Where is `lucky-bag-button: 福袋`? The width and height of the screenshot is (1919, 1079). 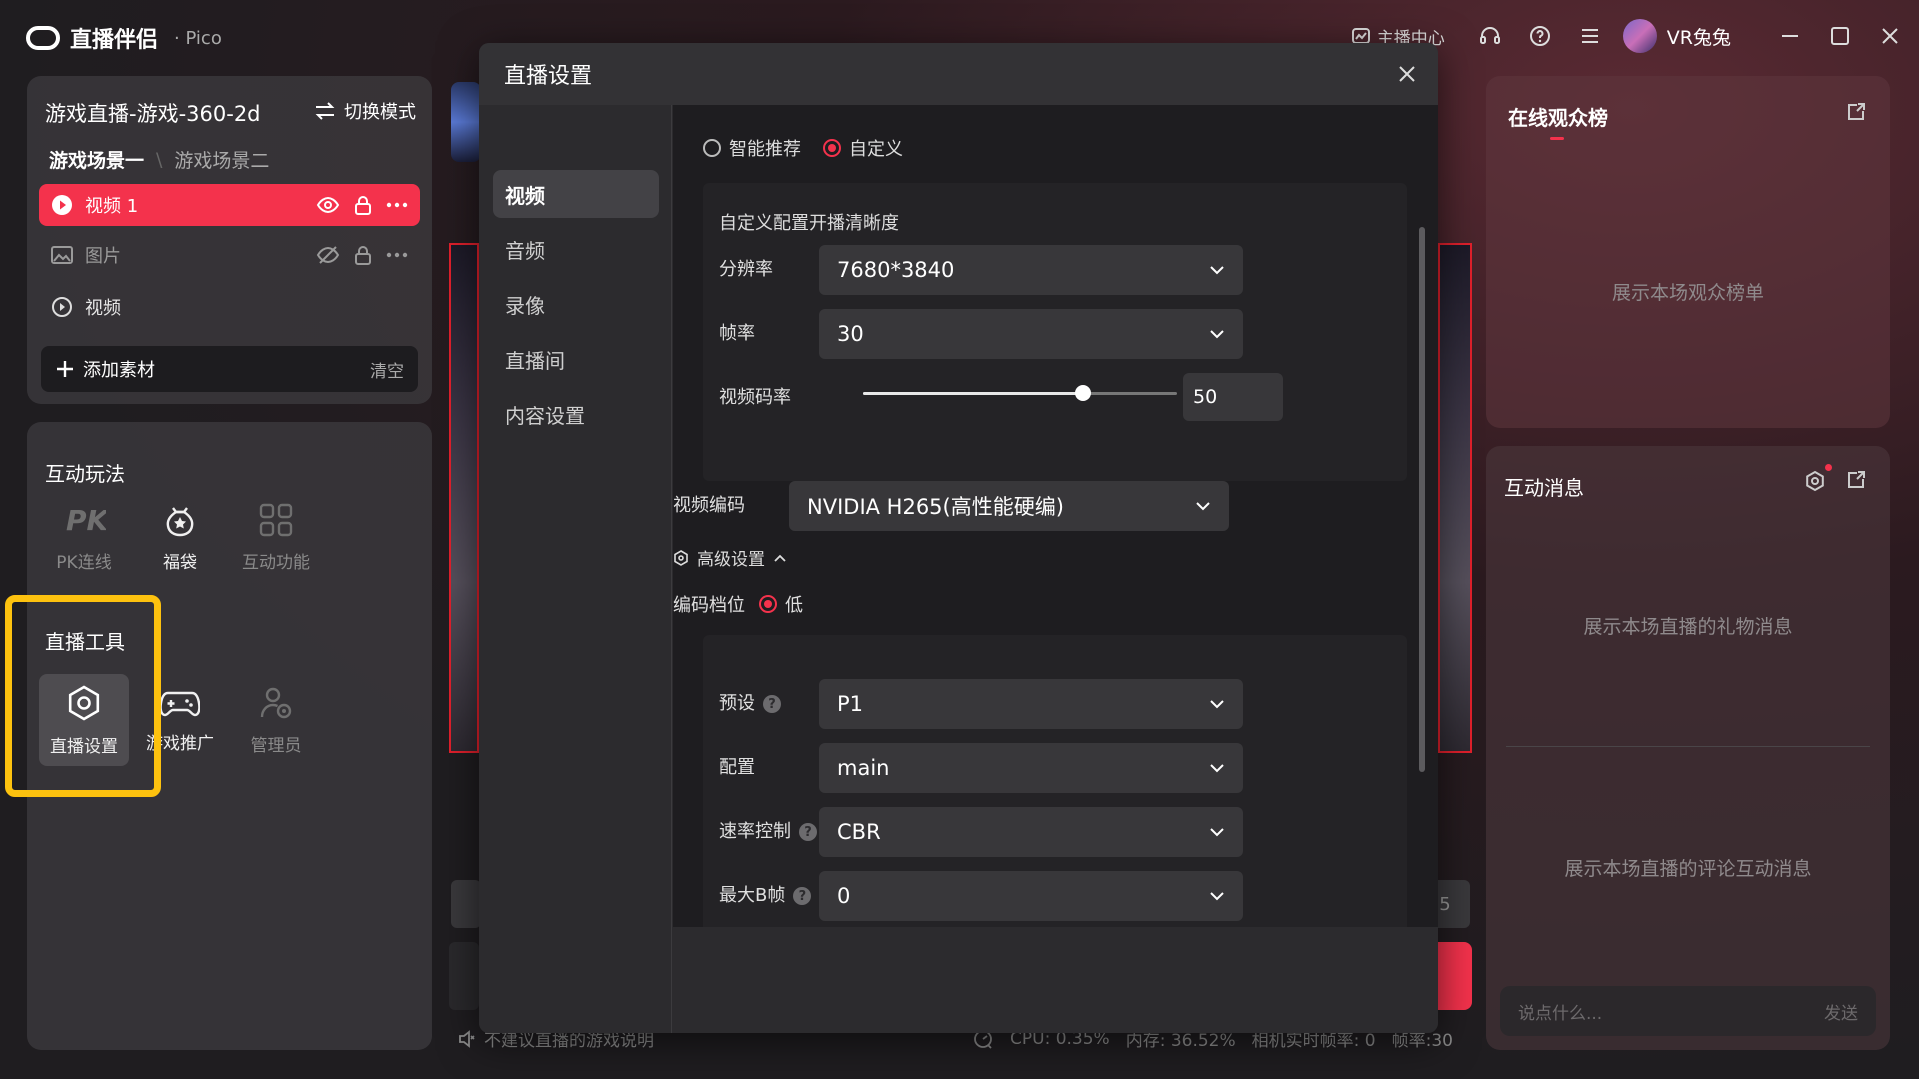 lucky-bag-button: 福袋 is located at coordinates (180, 537).